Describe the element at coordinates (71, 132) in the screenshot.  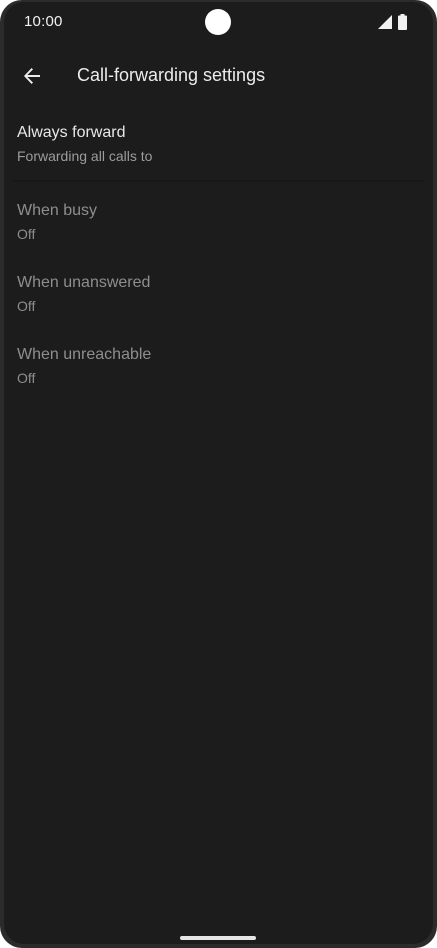
I see `item-title: Always forward` at that location.